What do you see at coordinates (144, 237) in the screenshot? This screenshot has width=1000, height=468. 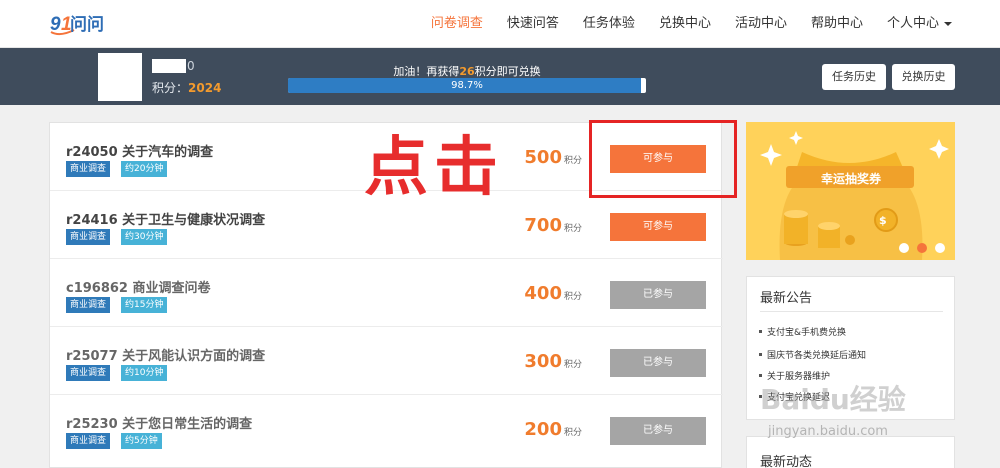 I see `duration-tag: 约30分钟` at bounding box center [144, 237].